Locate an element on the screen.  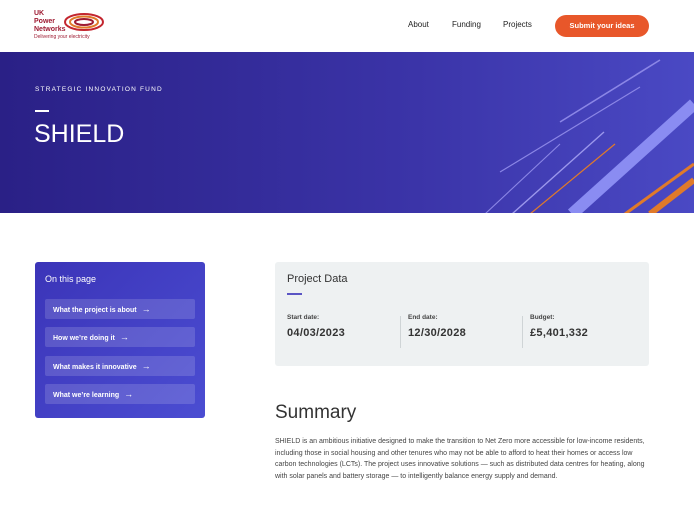
on-page-link-innovative: What makes it innovative → is located at coordinates (120, 366).